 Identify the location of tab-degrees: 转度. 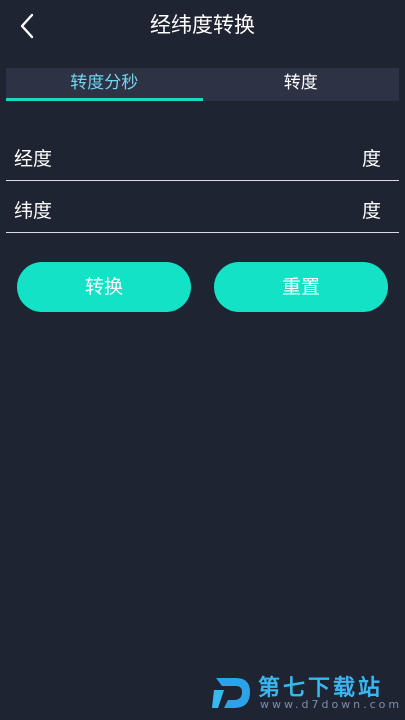
(301, 84).